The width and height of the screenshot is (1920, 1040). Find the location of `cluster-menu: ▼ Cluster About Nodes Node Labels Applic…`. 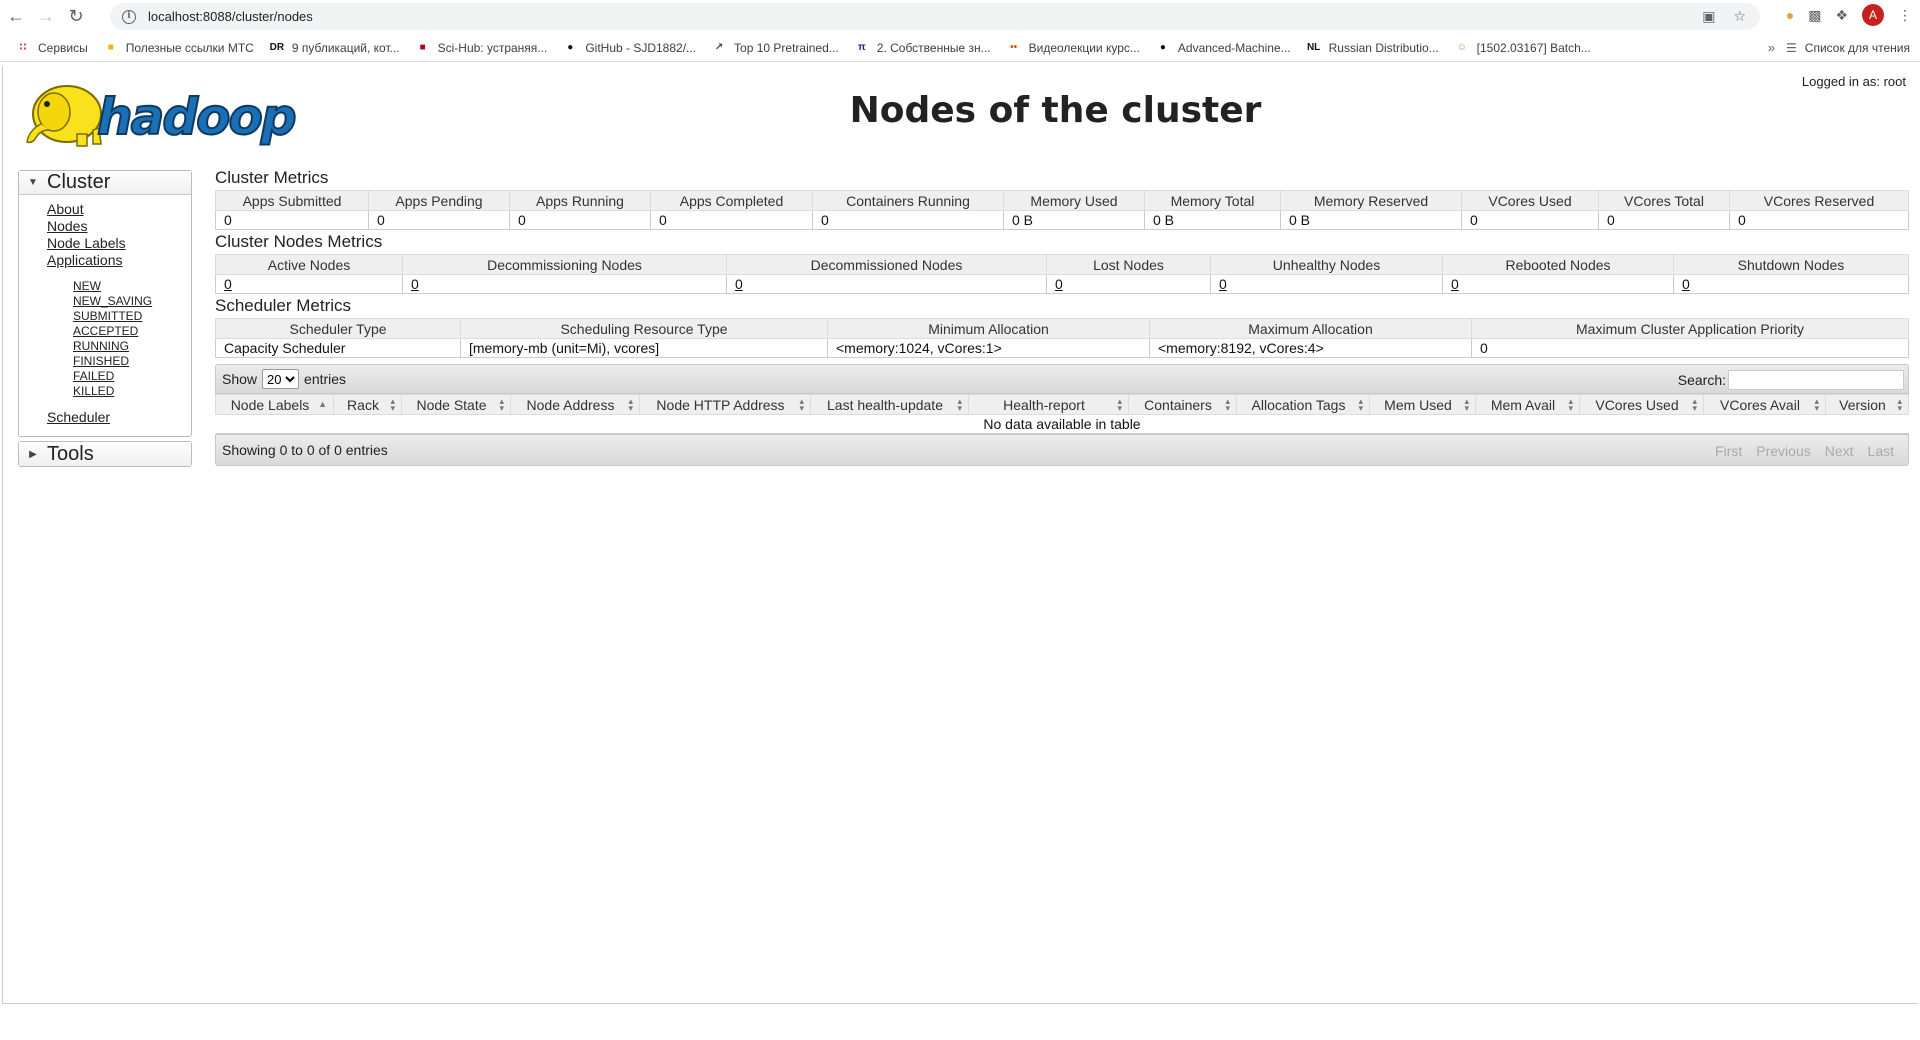

cluster-menu: ▼ Cluster About Nodes Node Labels Applic… is located at coordinates (105, 303).